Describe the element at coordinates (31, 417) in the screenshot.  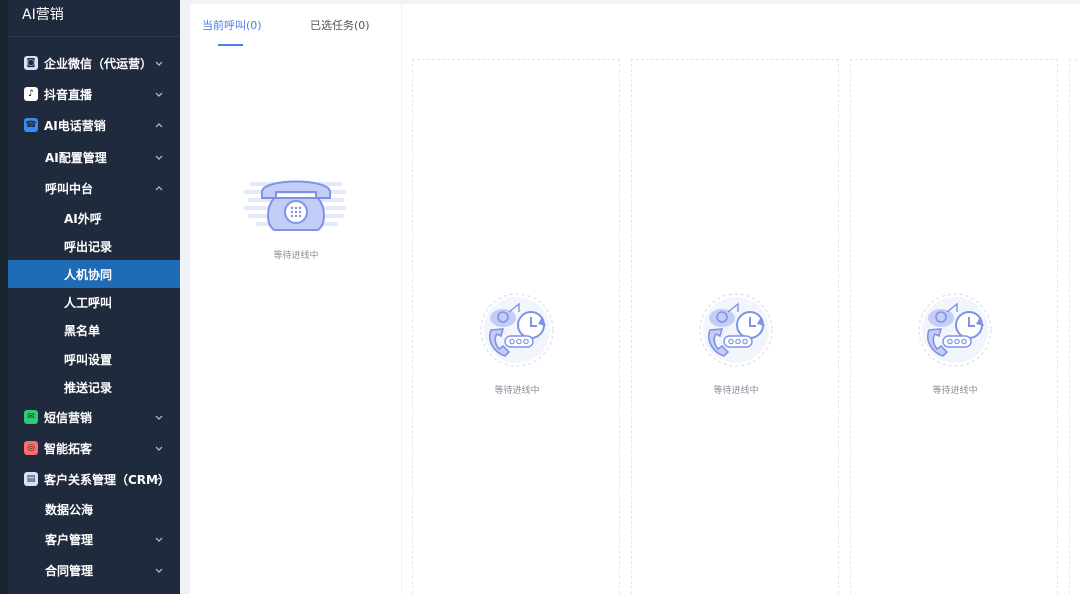
I see `sms-icon: ✉` at that location.